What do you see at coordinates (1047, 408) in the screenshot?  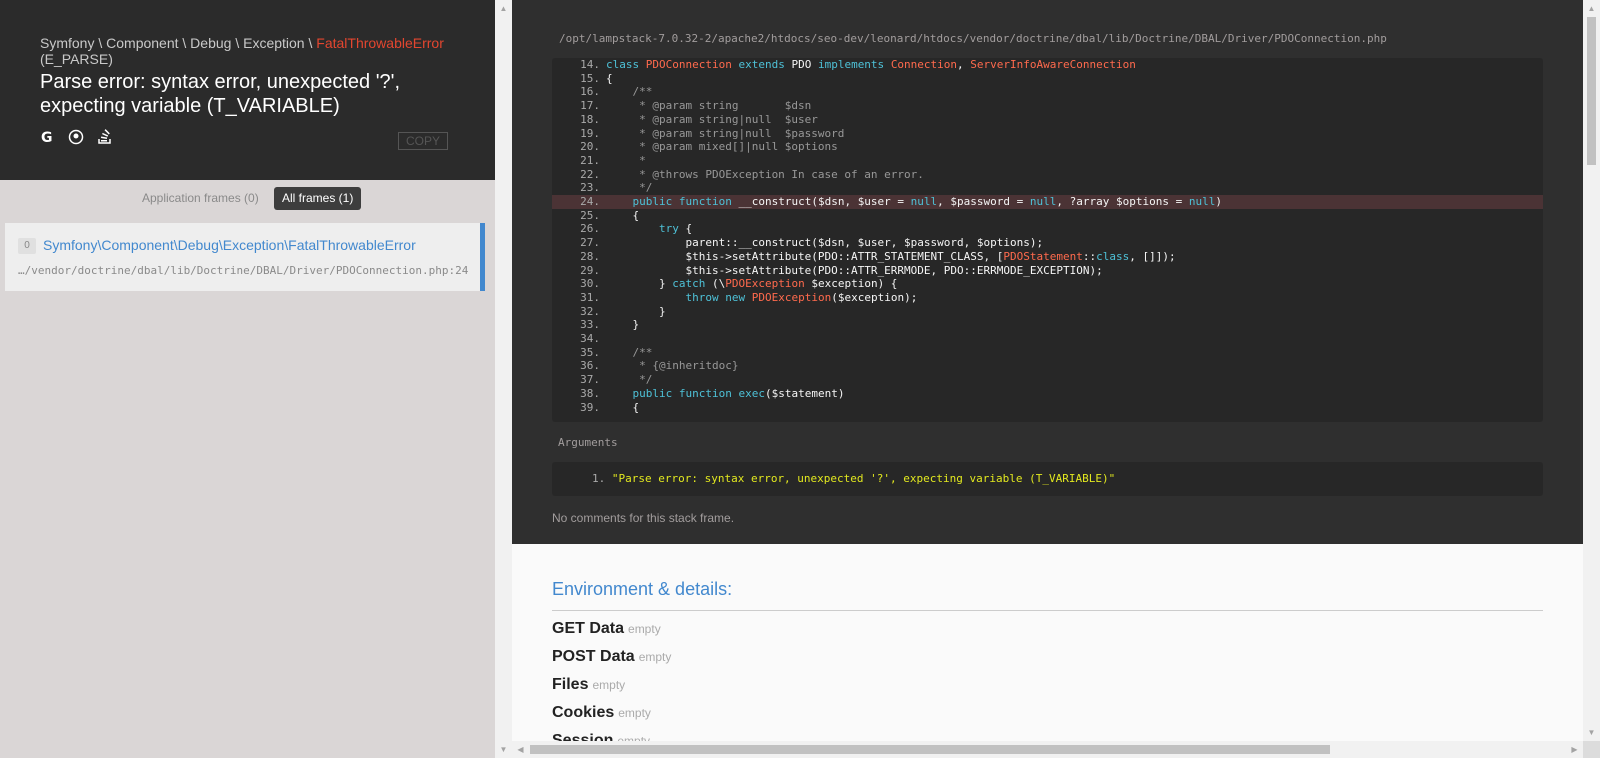 I see `code-line: 39. {` at bounding box center [1047, 408].